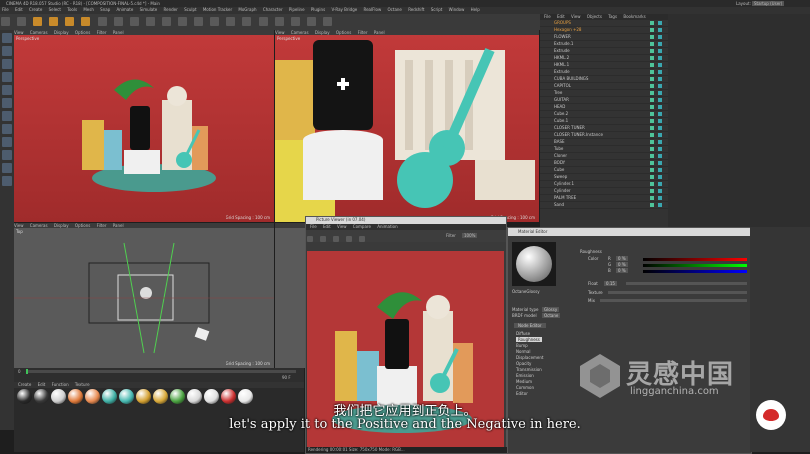 The height and width of the screenshot is (454, 810). Describe the element at coordinates (416, 9) in the screenshot. I see `menu-redshift: Redshift` at that location.